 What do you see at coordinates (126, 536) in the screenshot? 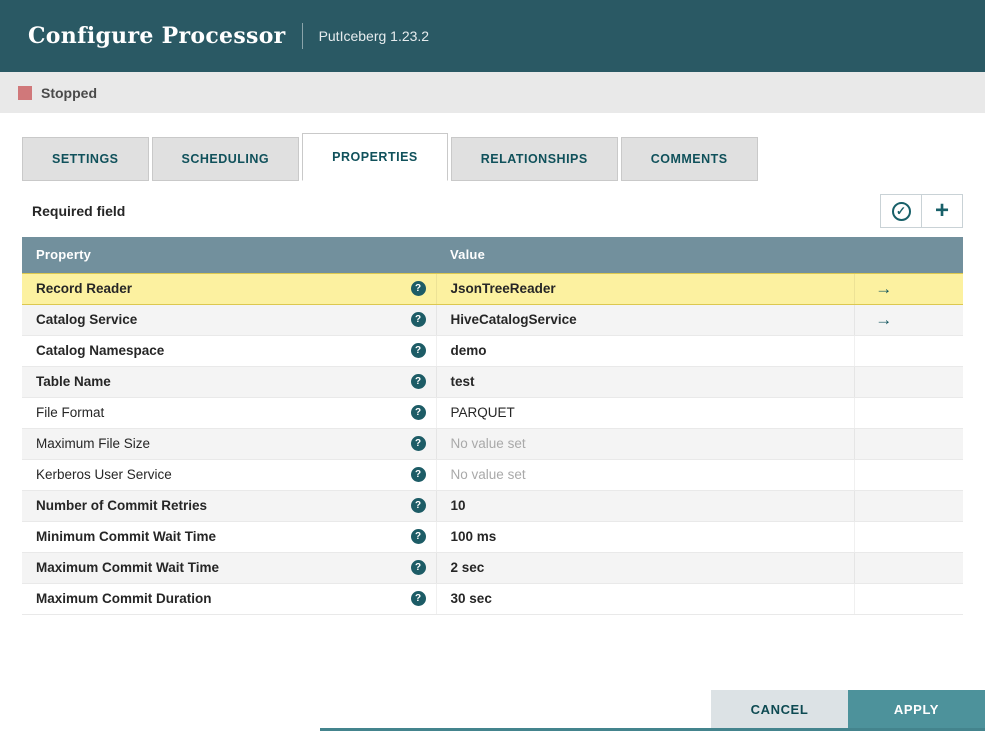
I see `property-name: Minimum Commit Wait Time` at bounding box center [126, 536].